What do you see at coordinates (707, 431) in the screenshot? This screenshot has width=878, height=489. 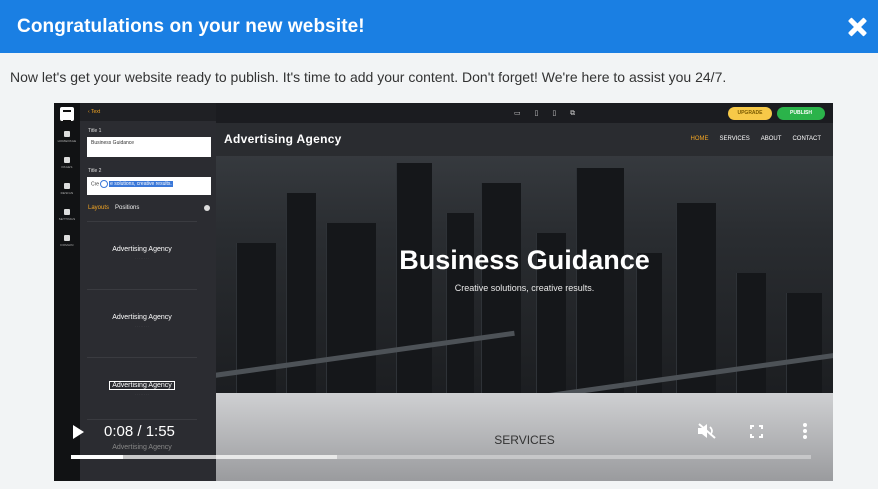 I see `mute-icon` at bounding box center [707, 431].